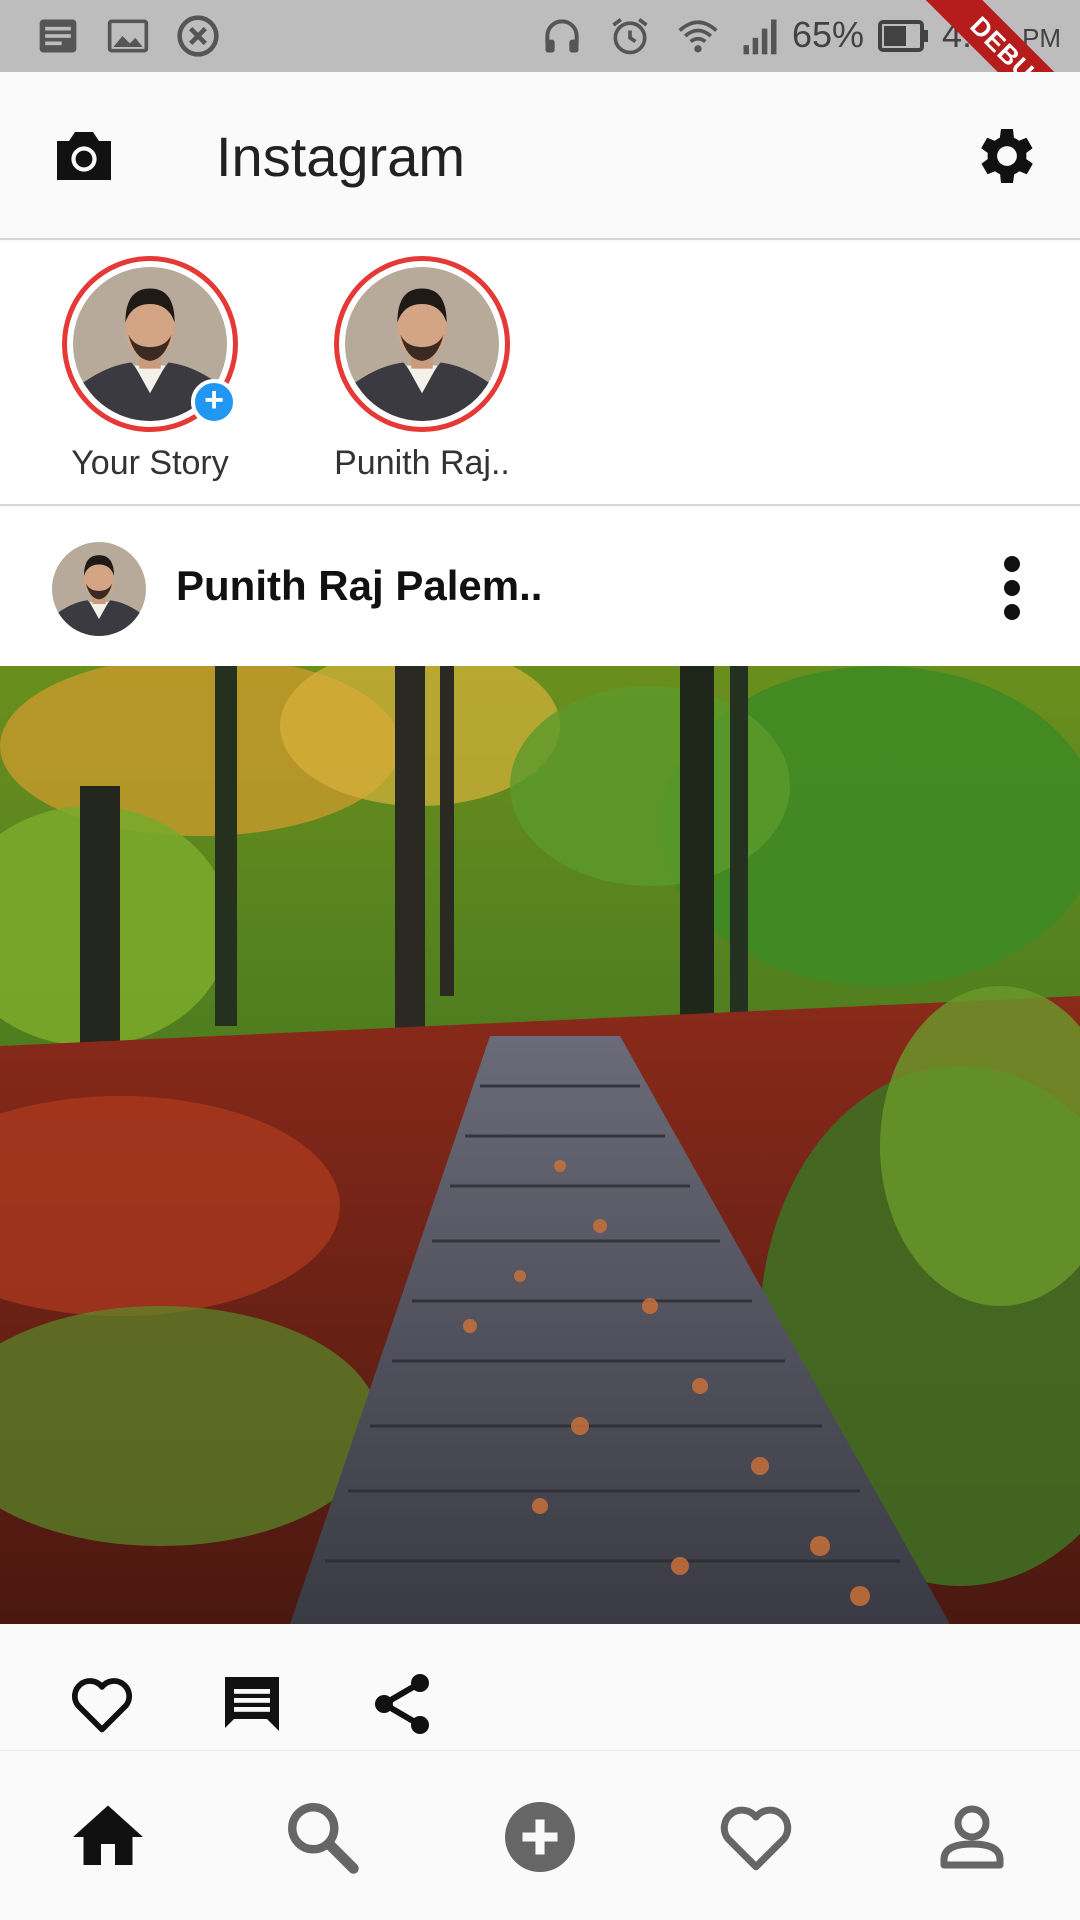 This screenshot has height=1920, width=1080. What do you see at coordinates (540, 374) in the screenshot?
I see `stories-row: + Your Story Punith Raj..` at bounding box center [540, 374].